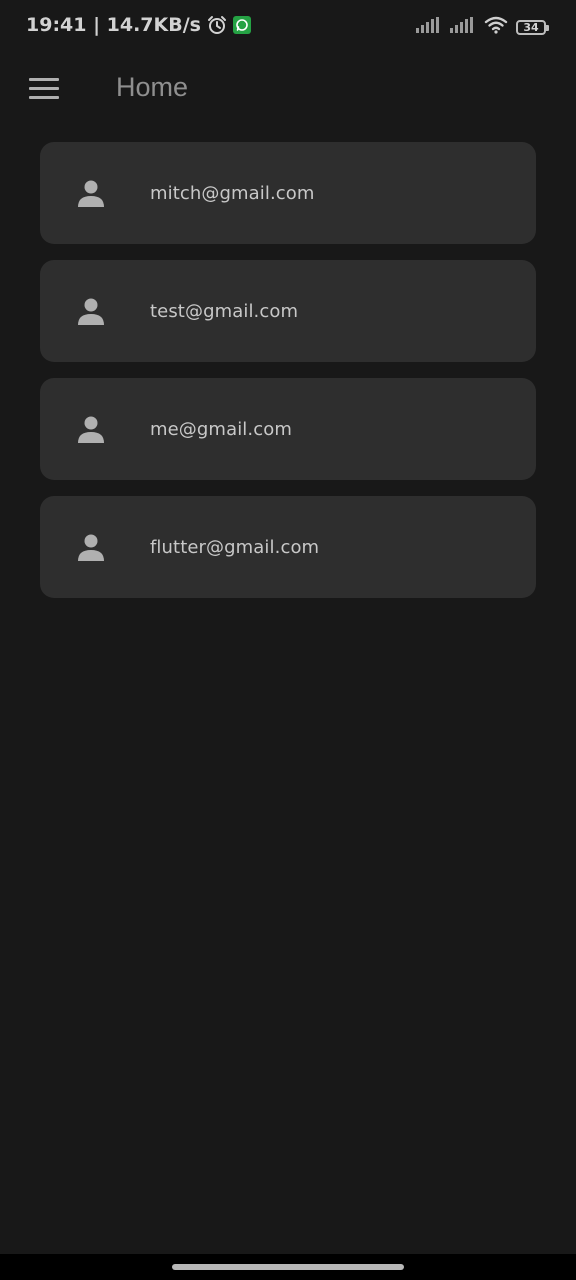 This screenshot has width=576, height=1280. I want to click on system-nav-bar, so click(288, 1267).